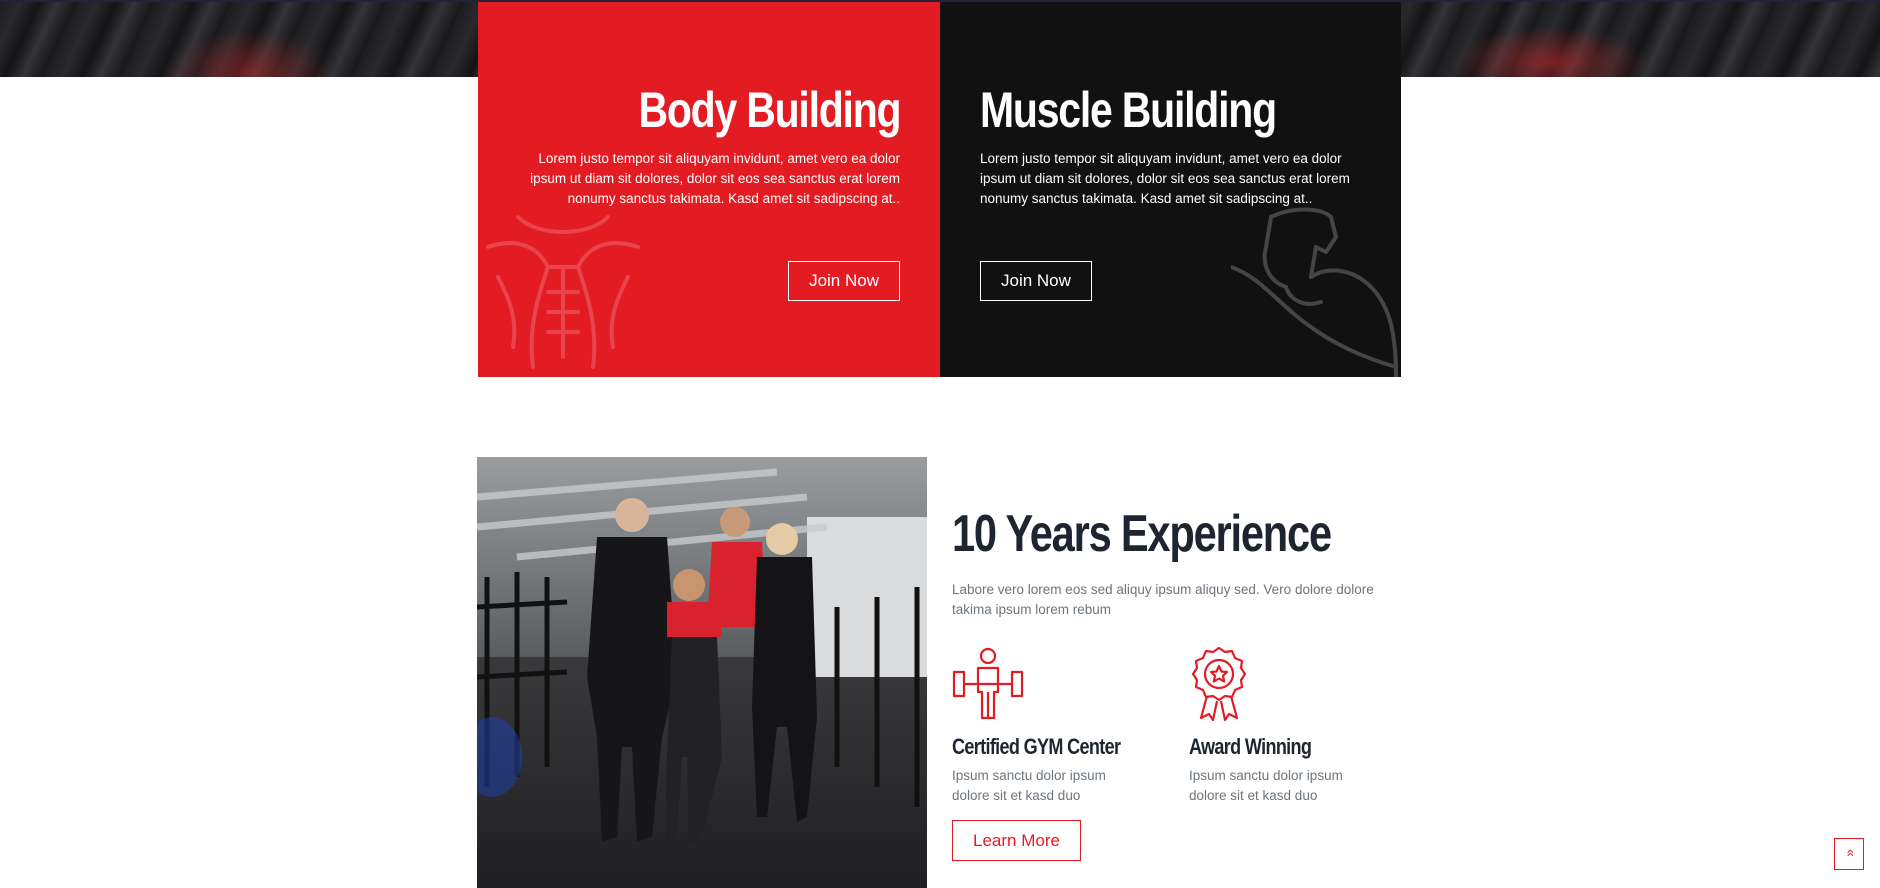  I want to click on weightlifter-icon, so click(988, 683).